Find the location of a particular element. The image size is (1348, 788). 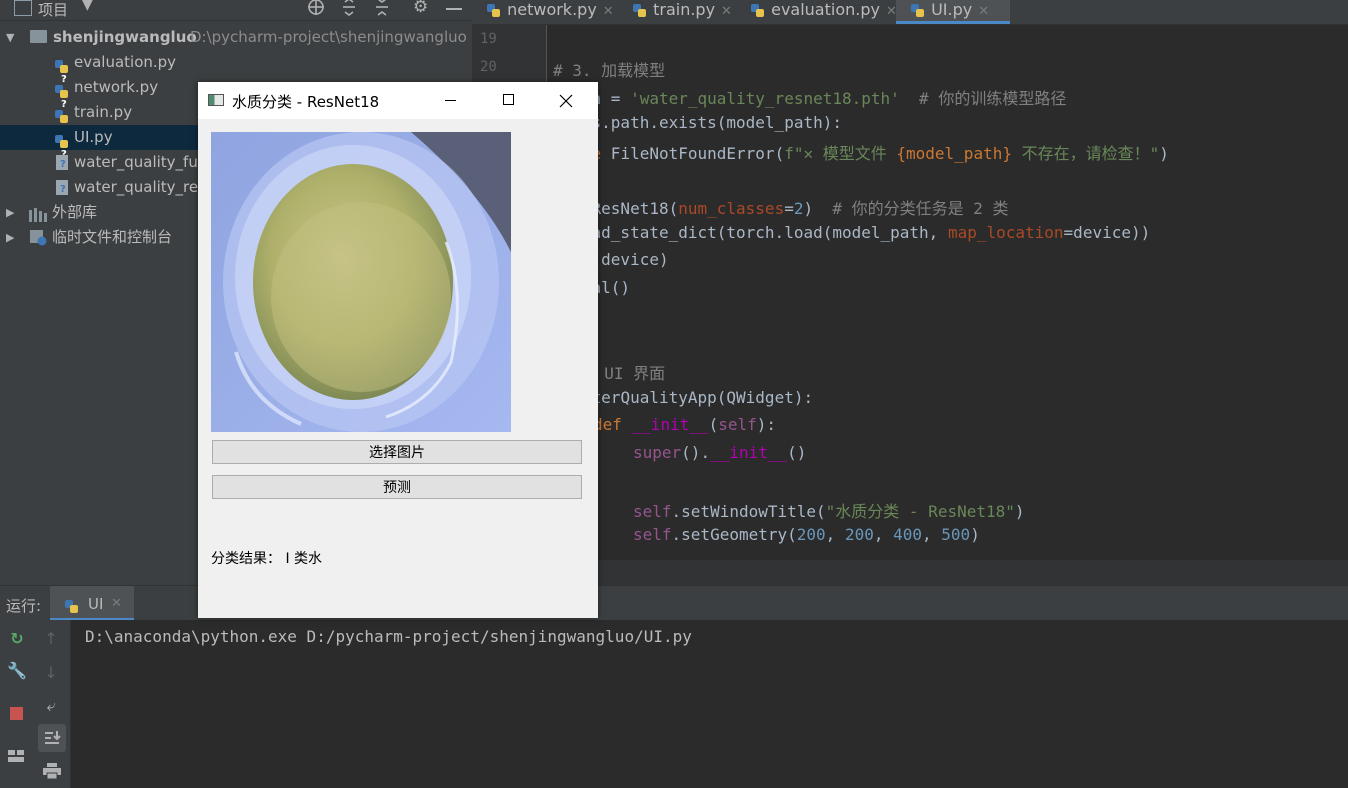

soft-wrap-icon: ⤶ is located at coordinates (51, 706).